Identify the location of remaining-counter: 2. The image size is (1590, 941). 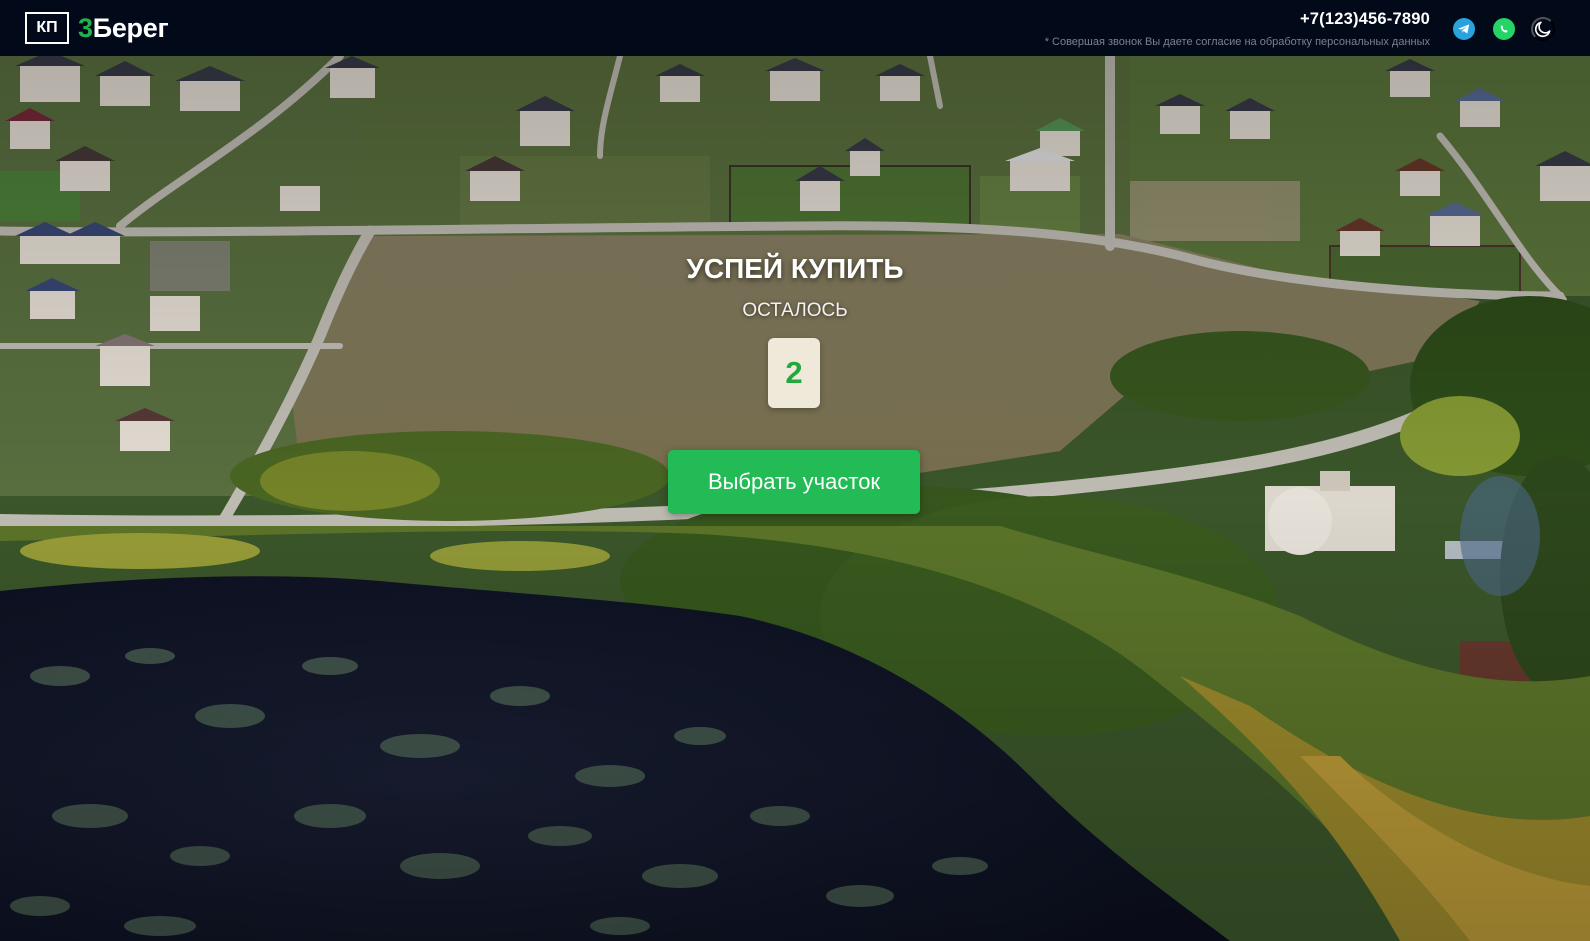
(794, 373).